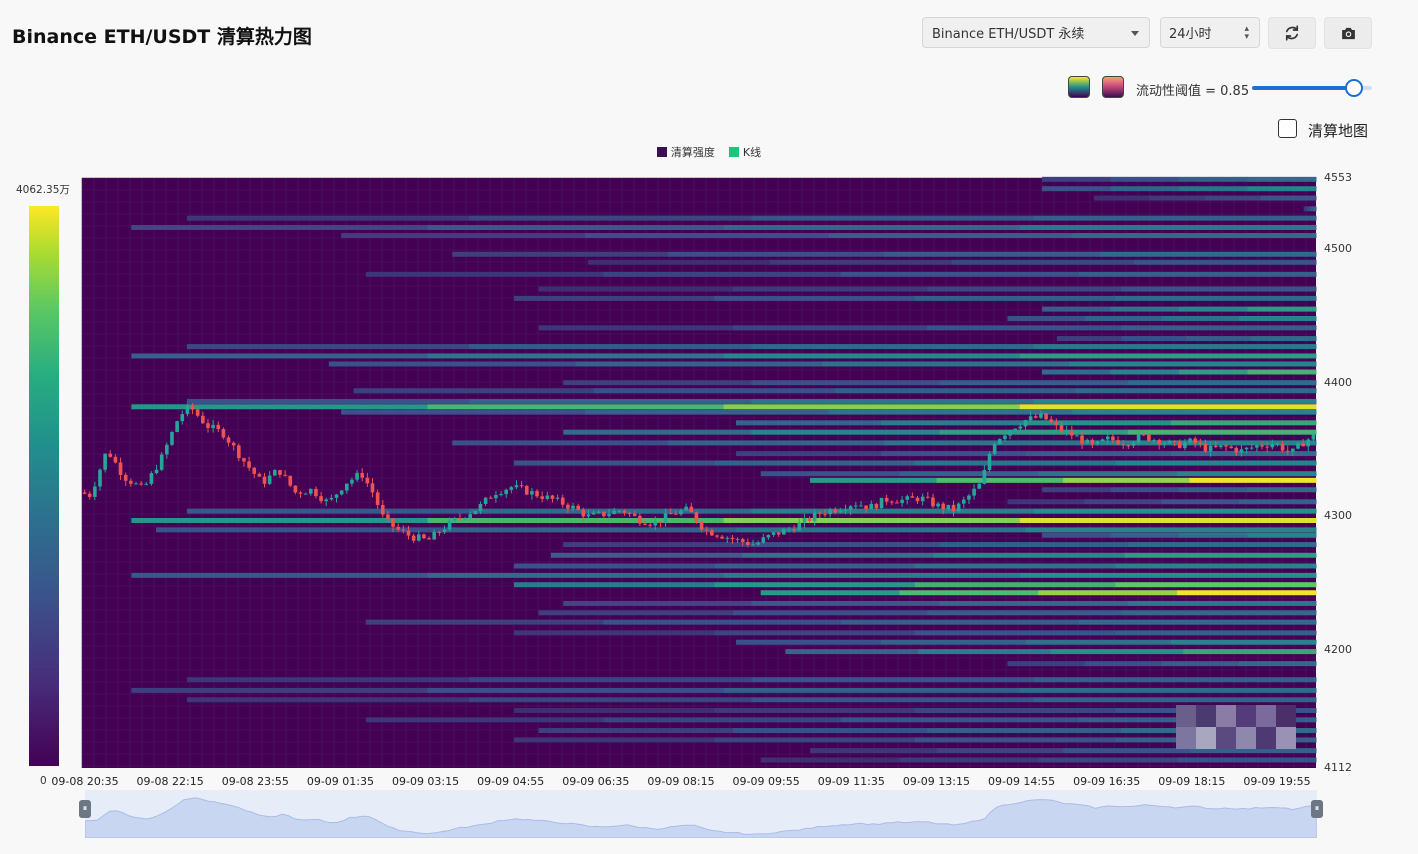 The width and height of the screenshot is (1418, 854). Describe the element at coordinates (1338, 177) in the screenshot. I see `y-tick-label: 4553` at that location.